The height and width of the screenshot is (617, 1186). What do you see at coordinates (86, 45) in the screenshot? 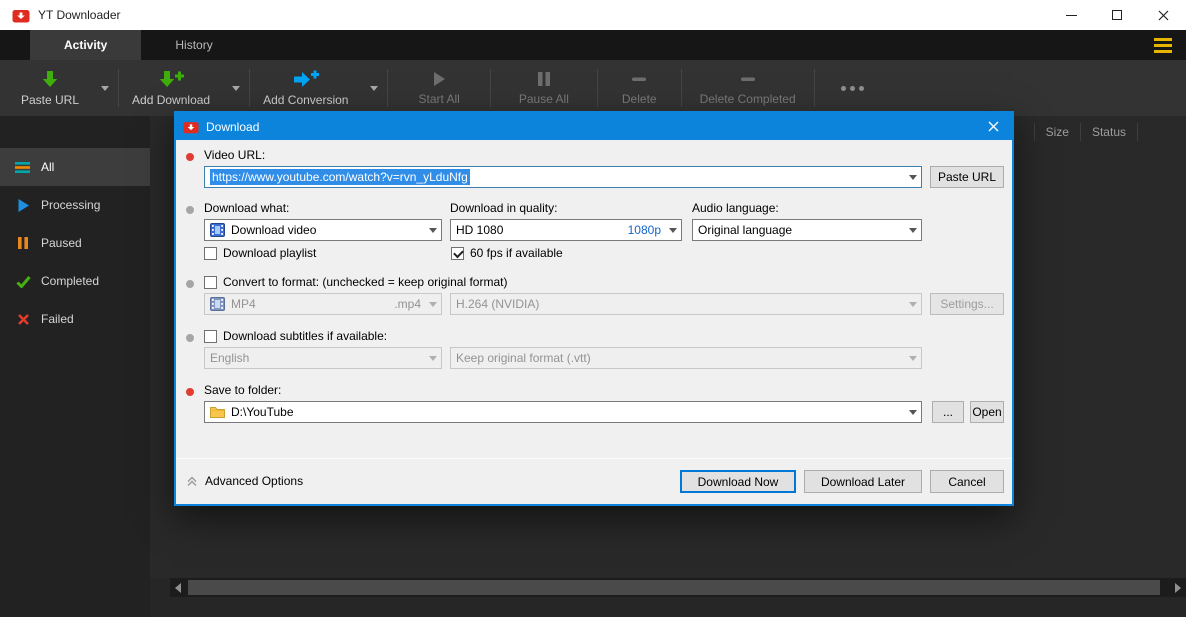
I see `tab-activity: Activity` at bounding box center [86, 45].